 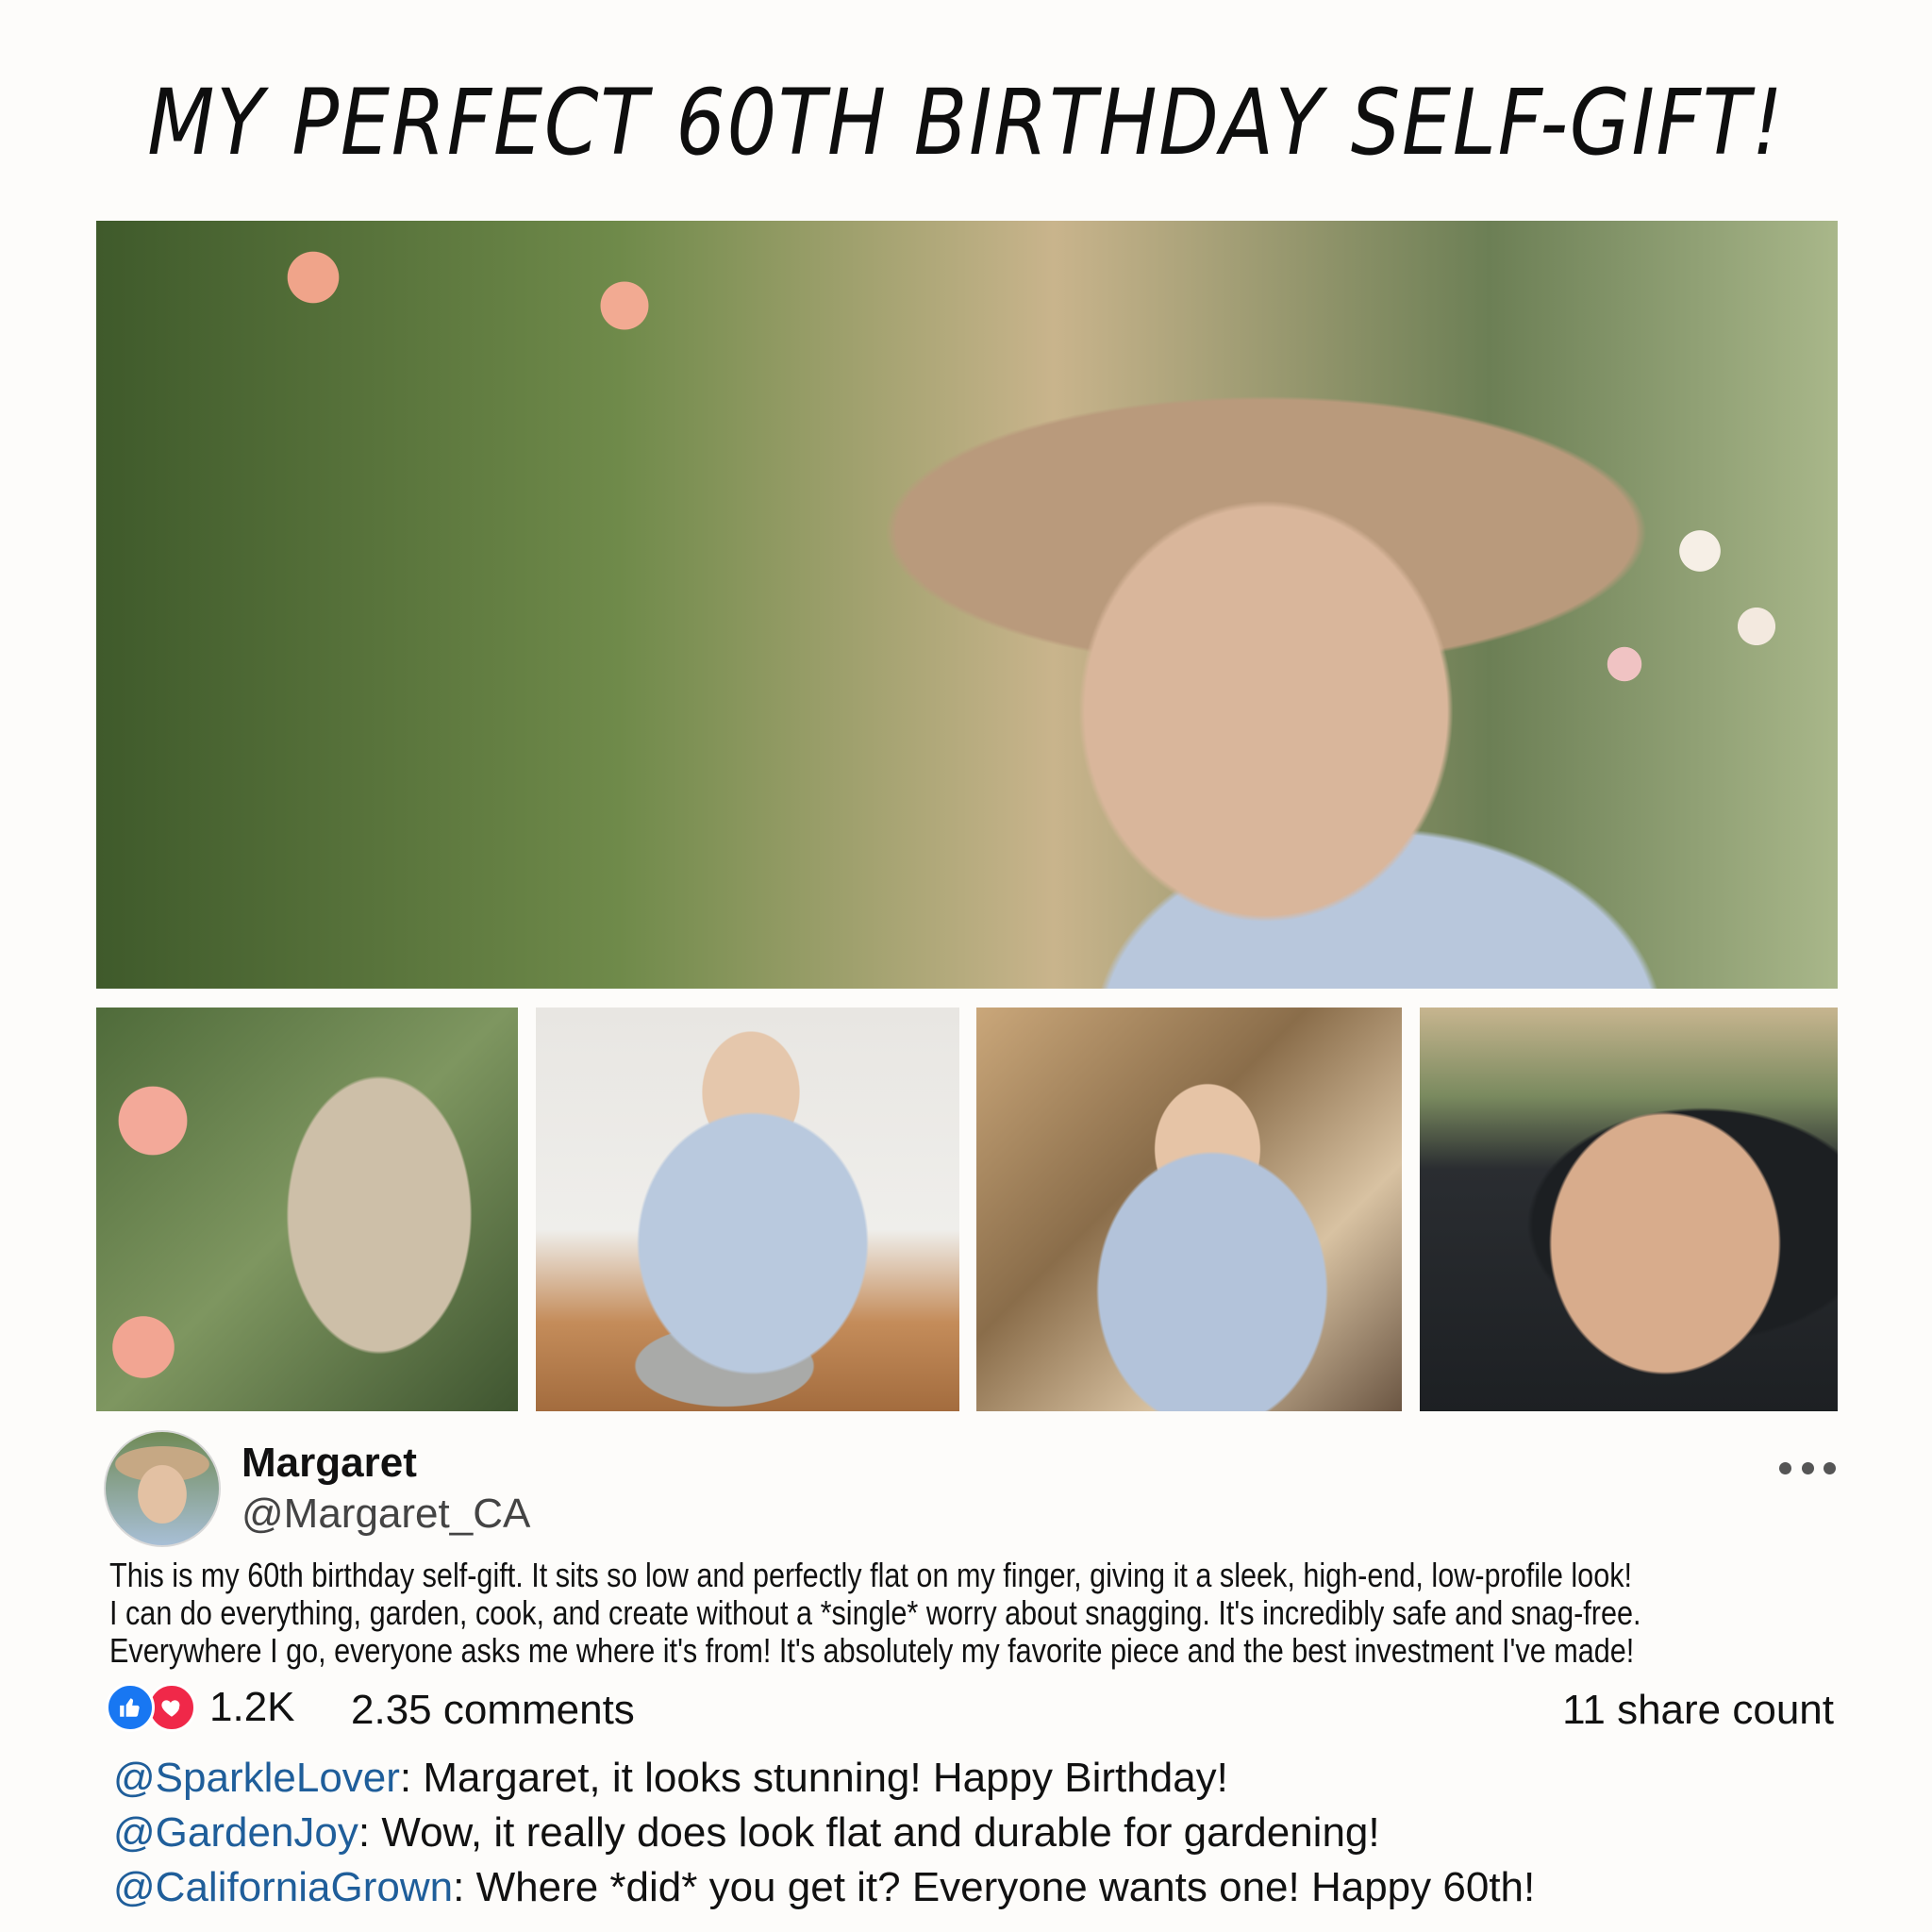 I want to click on more-options-icon, so click(x=1807, y=1468).